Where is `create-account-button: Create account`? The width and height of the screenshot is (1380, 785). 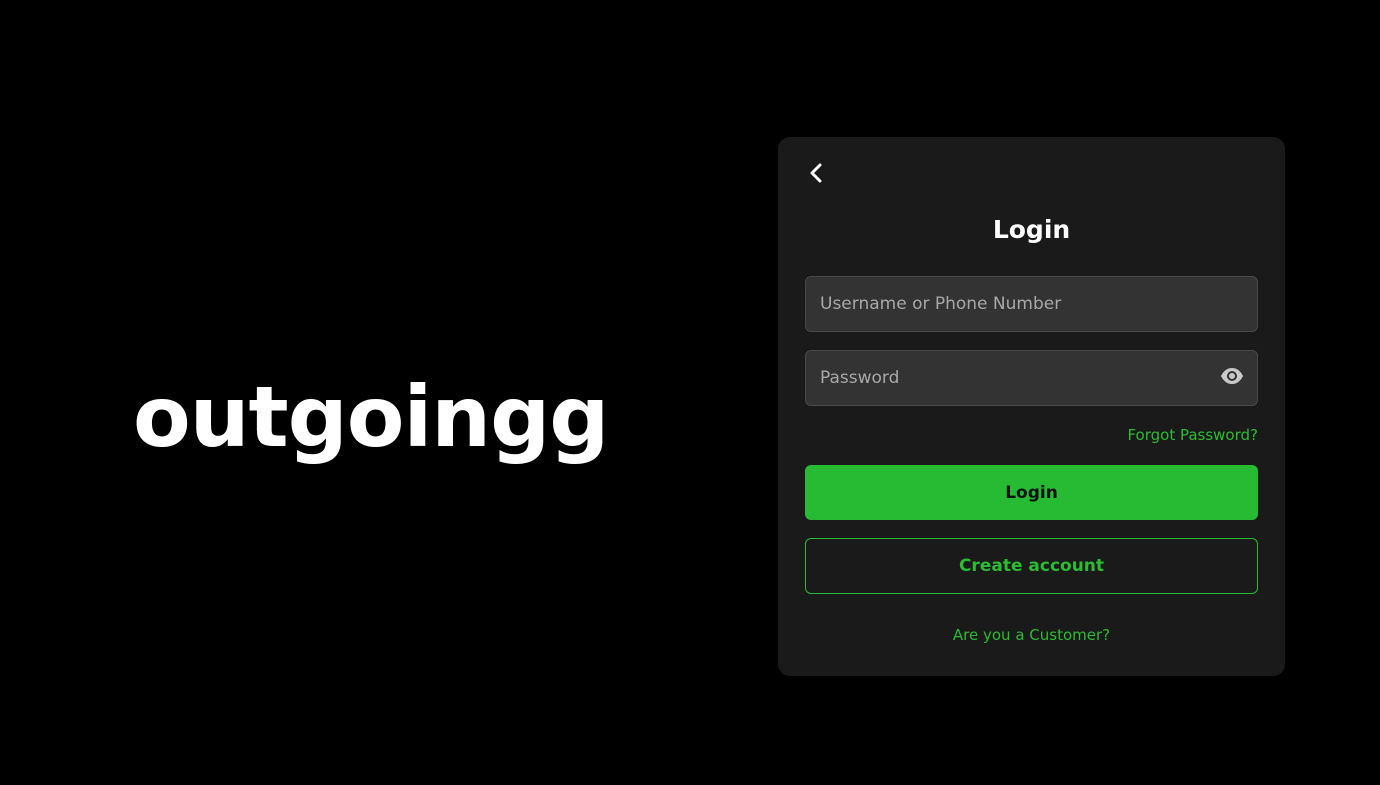 create-account-button: Create account is located at coordinates (1031, 566).